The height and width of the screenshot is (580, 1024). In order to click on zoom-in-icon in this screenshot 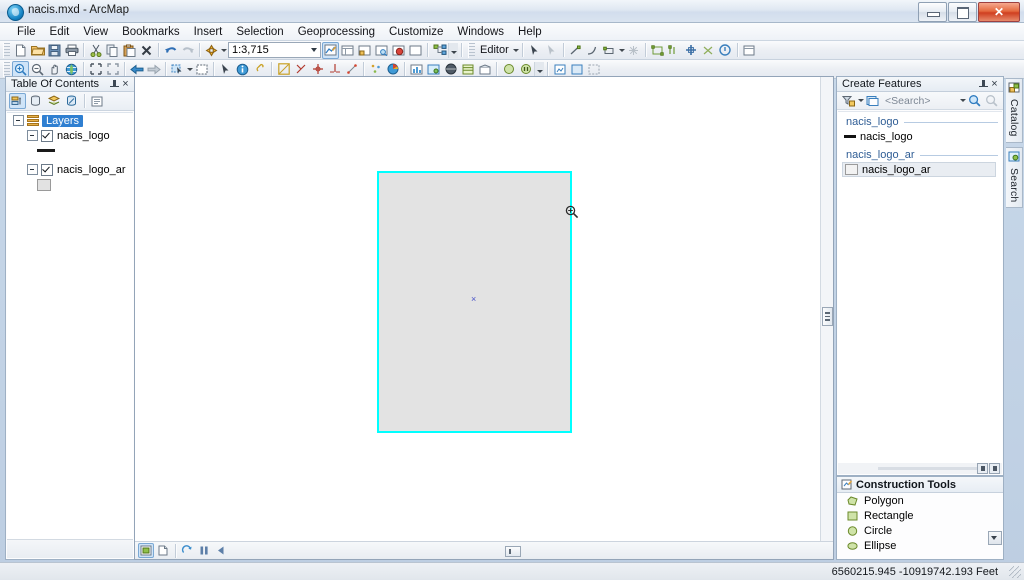, I will do `click(20, 69)`.